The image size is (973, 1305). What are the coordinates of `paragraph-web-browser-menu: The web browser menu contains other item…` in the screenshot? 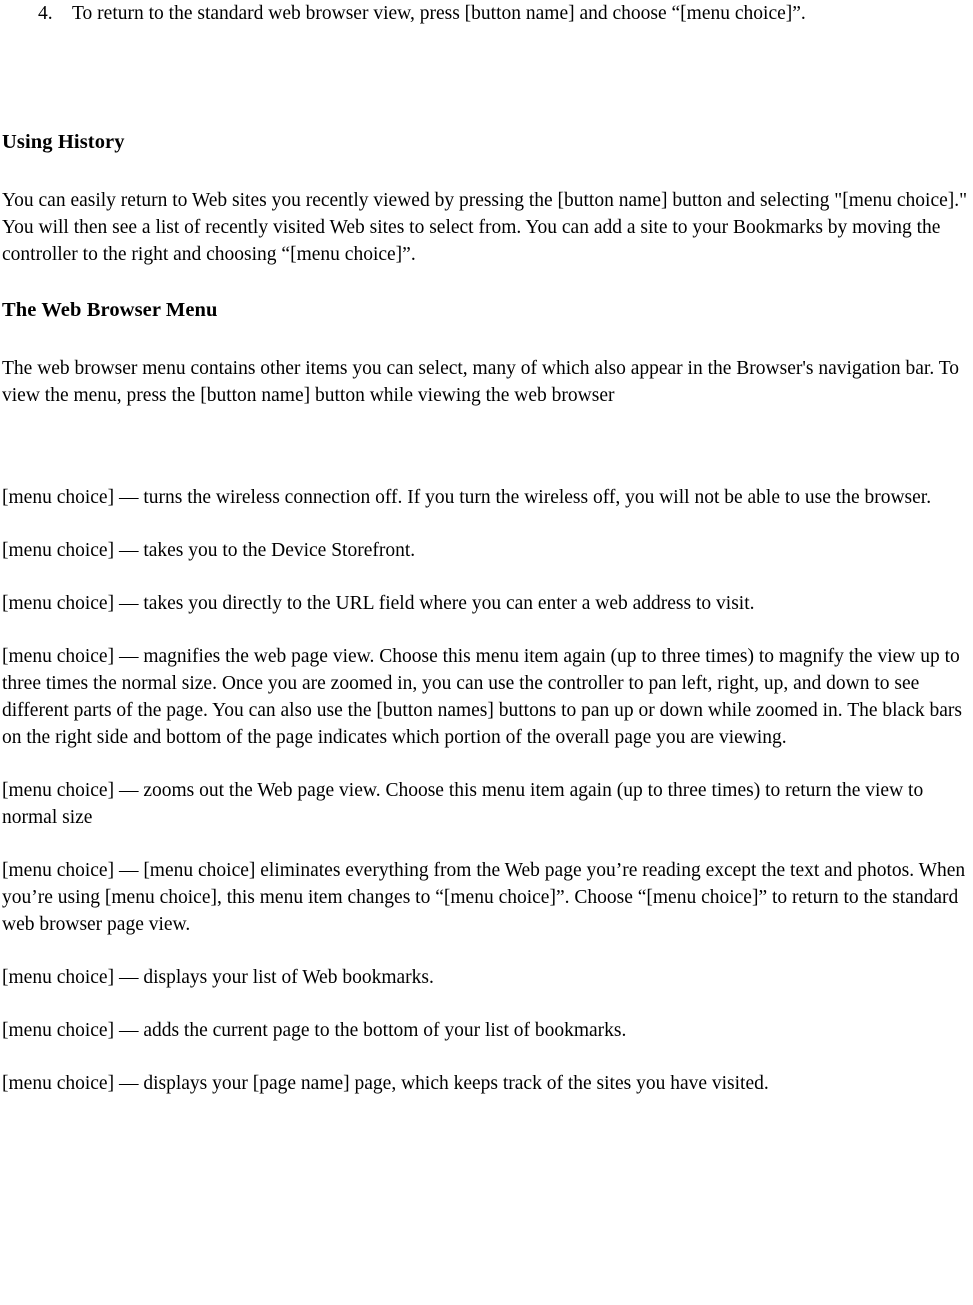 It's located at (481, 382).